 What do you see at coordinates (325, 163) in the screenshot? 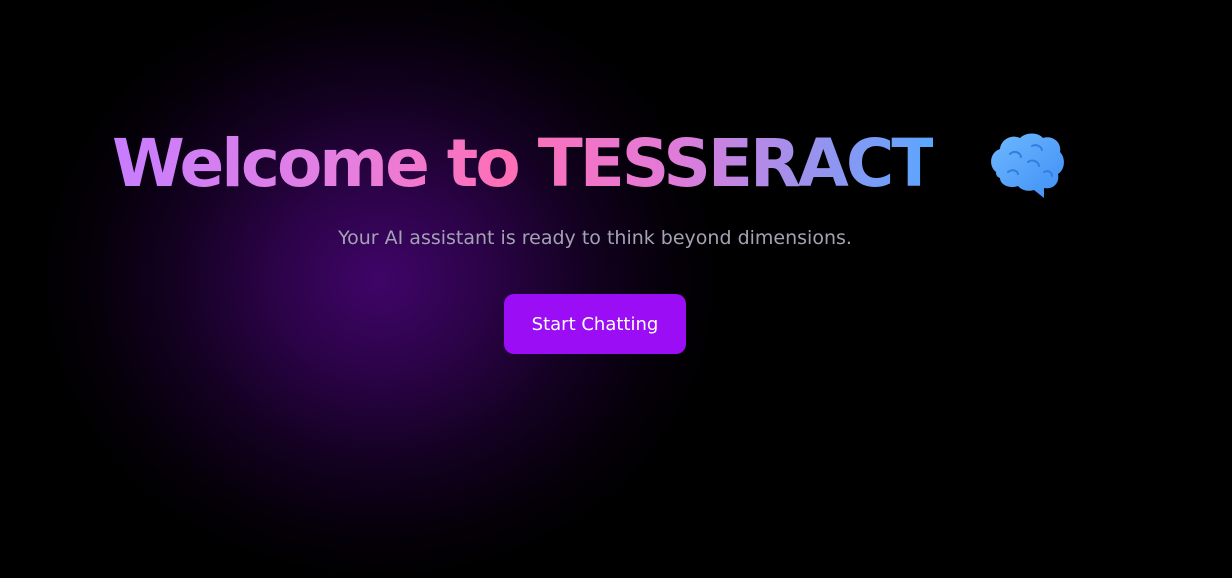
I see `hero-title-prefix: Welcome to` at bounding box center [325, 163].